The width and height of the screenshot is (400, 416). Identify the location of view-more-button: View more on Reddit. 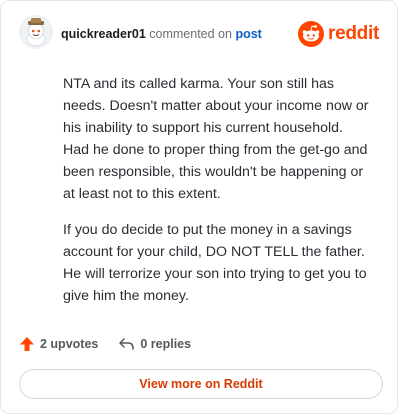
(201, 384).